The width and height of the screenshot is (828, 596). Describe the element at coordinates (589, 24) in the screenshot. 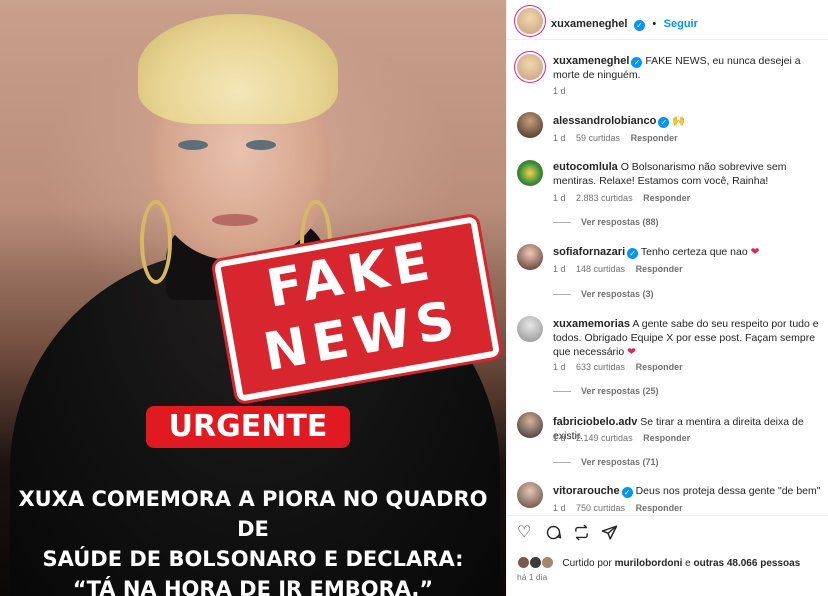

I see `author-username: xuxameneghel` at that location.